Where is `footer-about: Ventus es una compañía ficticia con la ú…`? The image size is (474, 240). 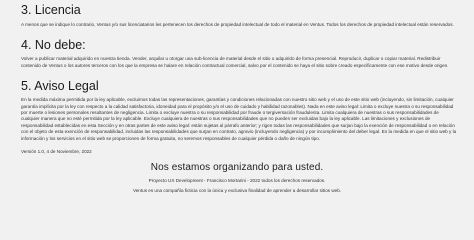
footer-about: Ventus es una compañía ficticia con la ú… is located at coordinates (237, 191).